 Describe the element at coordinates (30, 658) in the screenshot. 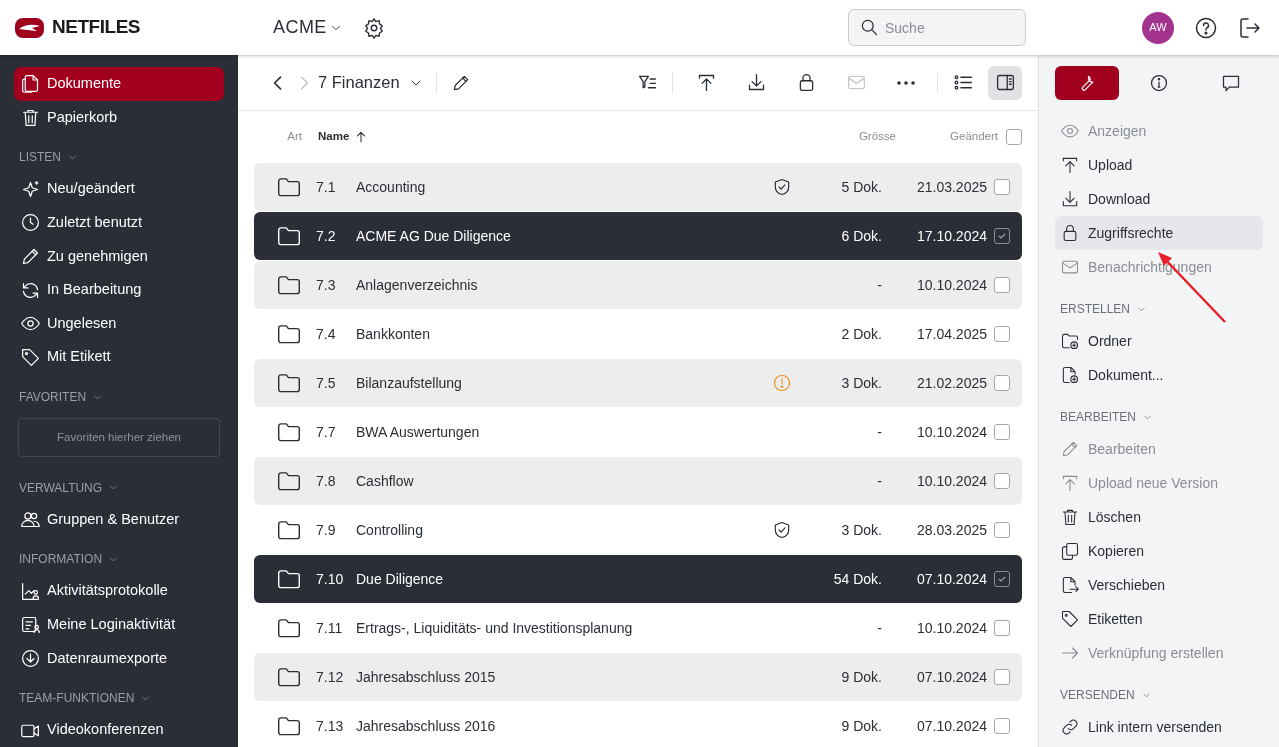

I see `download-circle-icon` at that location.